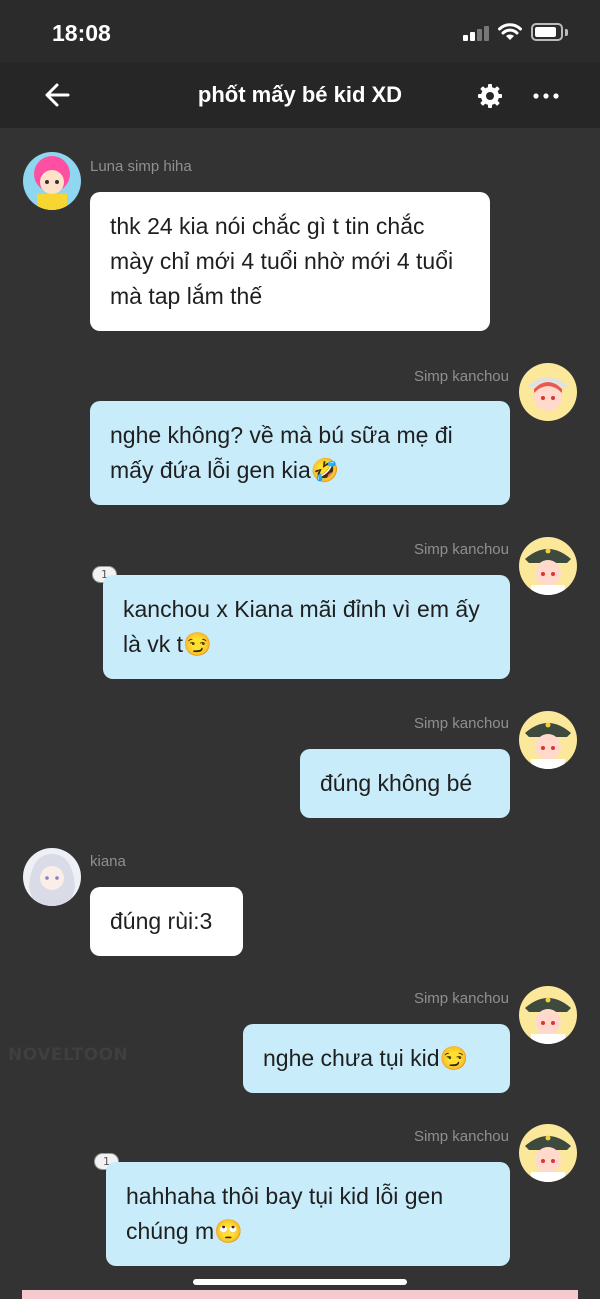 The width and height of the screenshot is (600, 1299). What do you see at coordinates (52, 181) in the screenshot?
I see `avatar-luna` at bounding box center [52, 181].